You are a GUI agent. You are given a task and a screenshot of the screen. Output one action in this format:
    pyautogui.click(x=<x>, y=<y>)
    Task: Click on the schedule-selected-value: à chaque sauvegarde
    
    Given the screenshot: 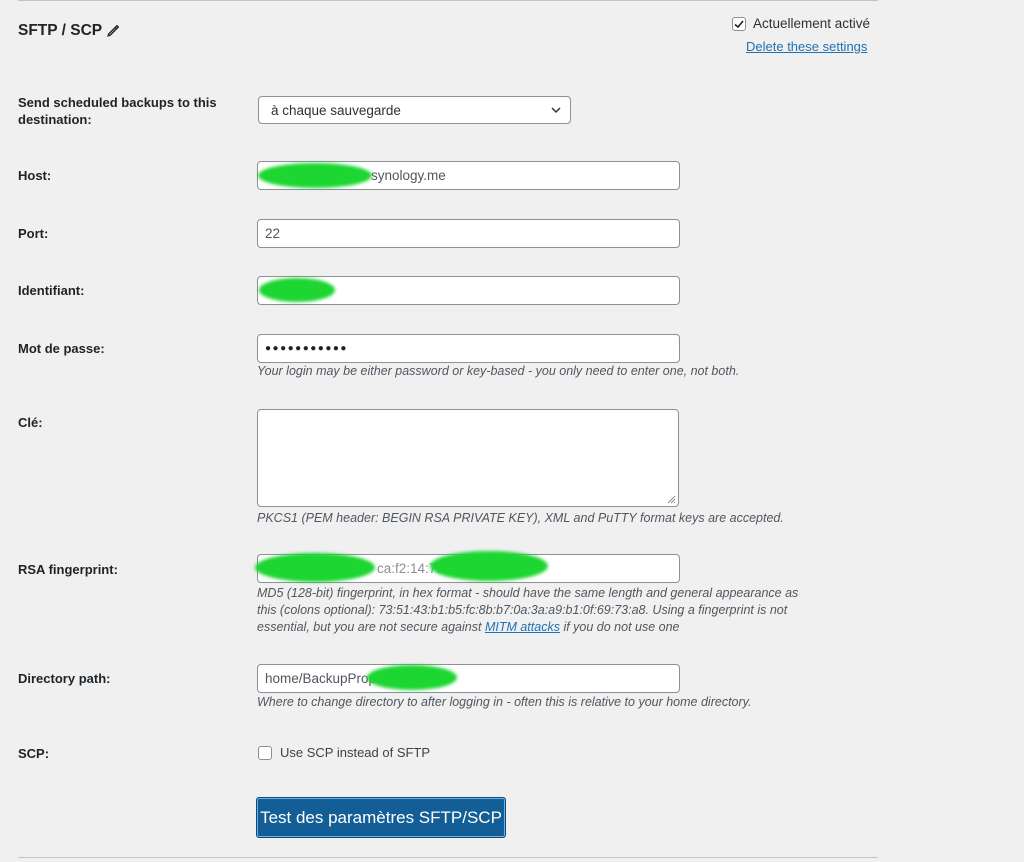 What is the action you would take?
    pyautogui.click(x=336, y=110)
    